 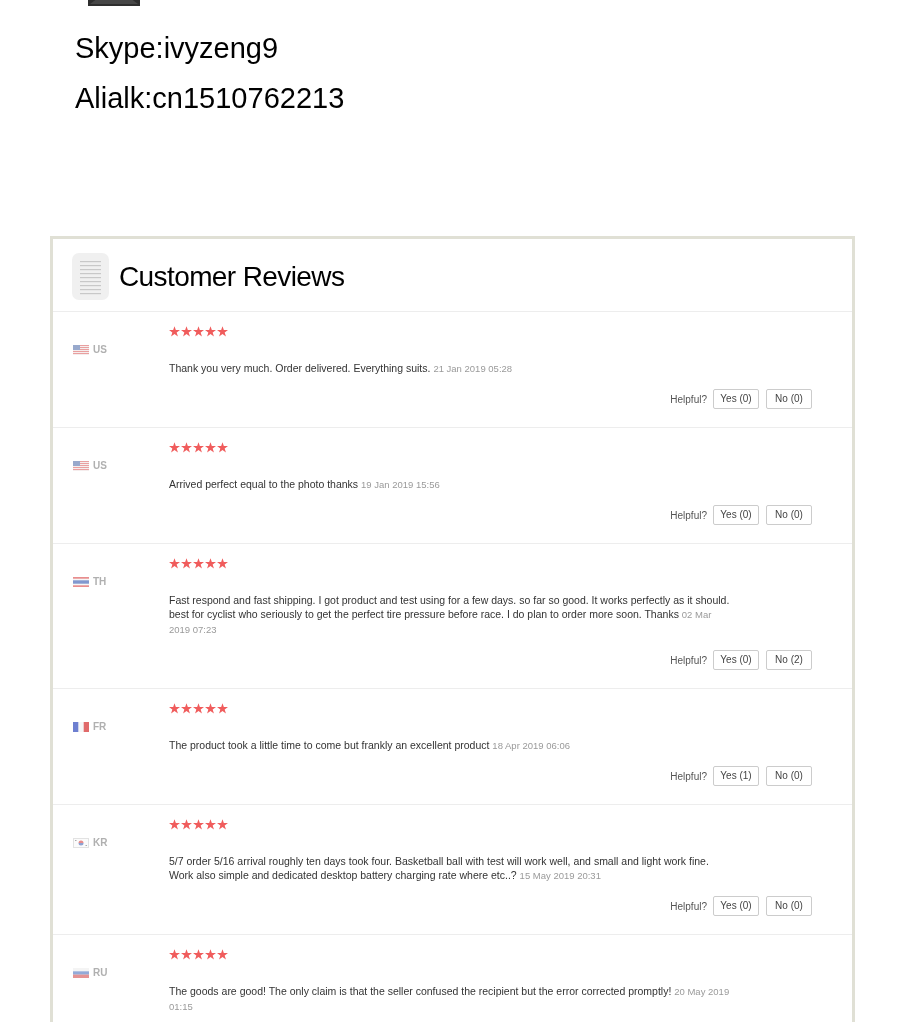 I want to click on review-text: Thank you very much. Order delivered. Everything suits. 21 Jan 2019 05:28, so click(x=341, y=368).